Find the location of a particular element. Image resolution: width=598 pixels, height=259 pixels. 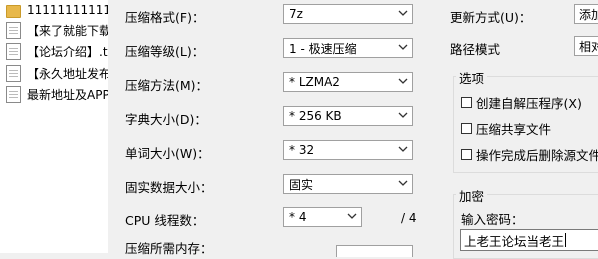

file-name: 【论坛介绍】.t is located at coordinates (67, 51).